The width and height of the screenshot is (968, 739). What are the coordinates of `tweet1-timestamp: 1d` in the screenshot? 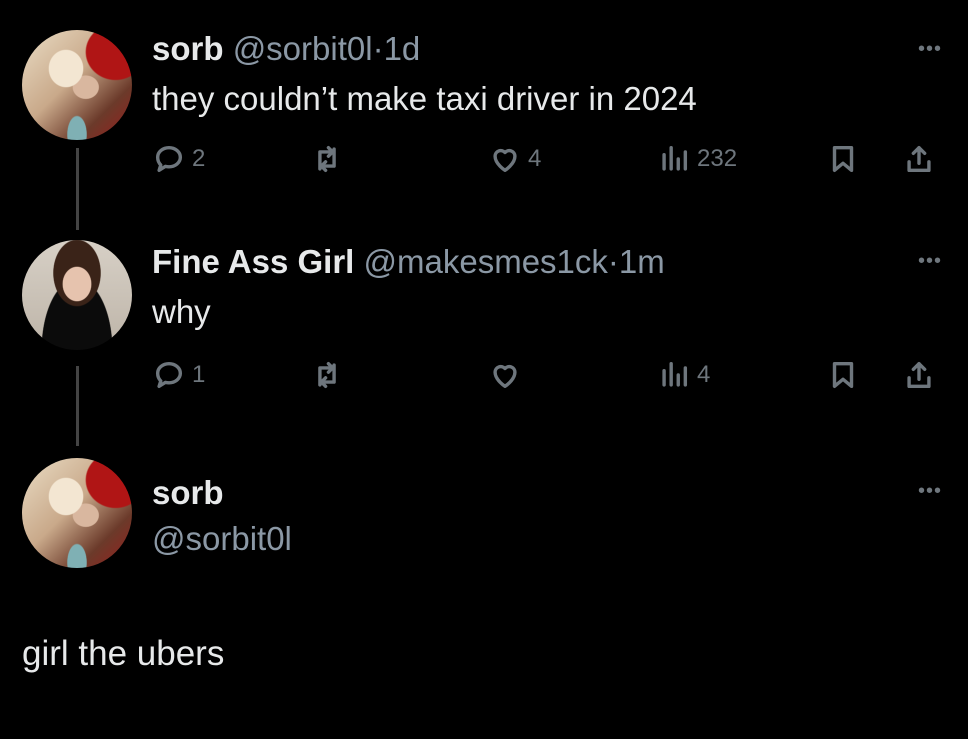 It's located at (402, 48).